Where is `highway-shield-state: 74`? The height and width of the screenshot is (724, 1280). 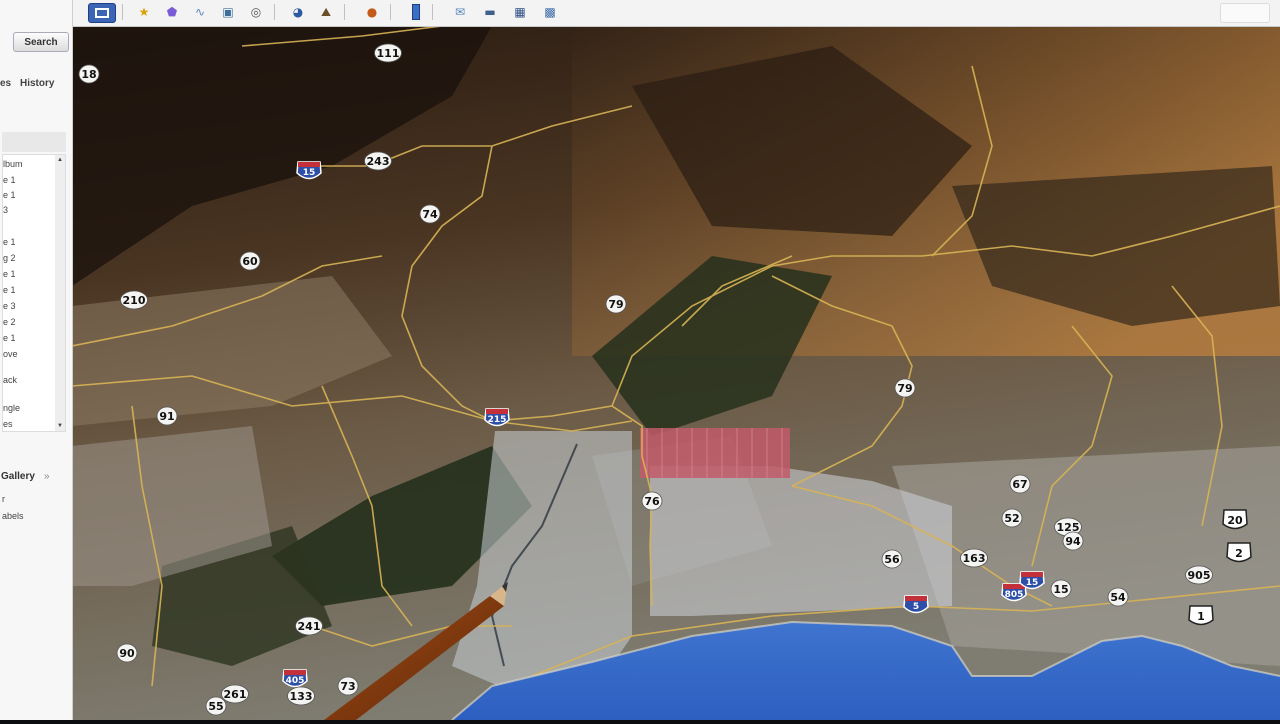 highway-shield-state: 74 is located at coordinates (430, 214).